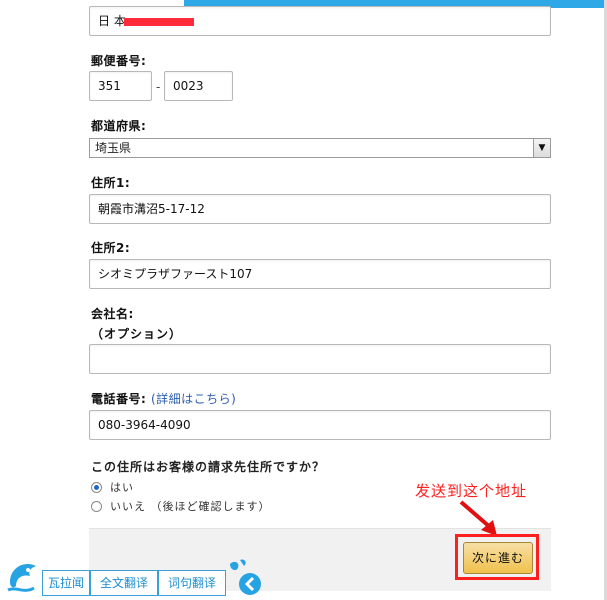  Describe the element at coordinates (320, 209) in the screenshot. I see `address1-field: 朝霞市溝沼5-17-12` at that location.